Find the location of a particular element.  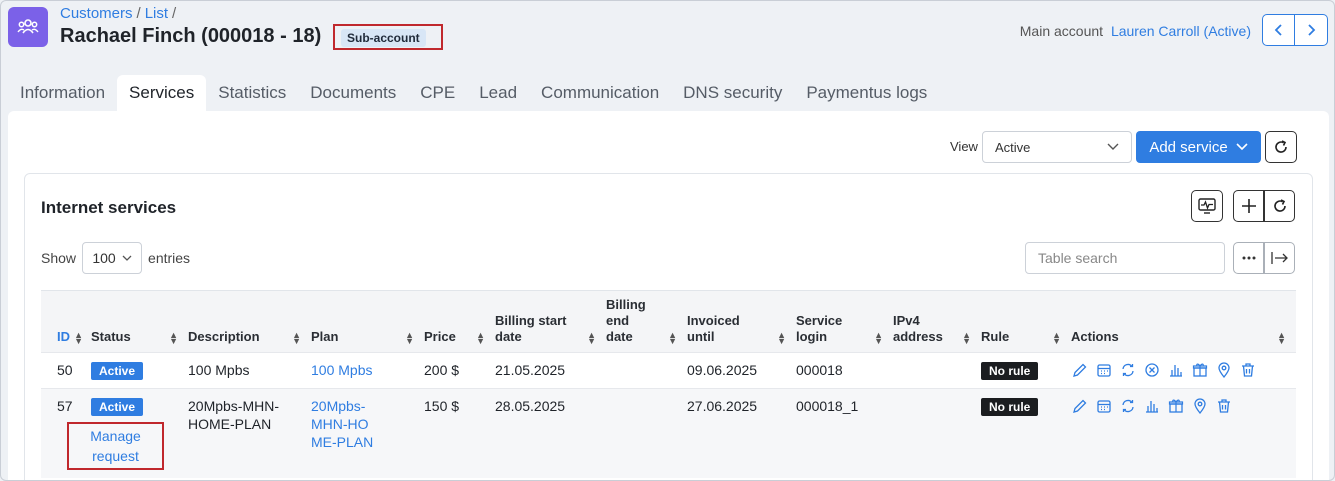

next-button is located at coordinates (1311, 30).